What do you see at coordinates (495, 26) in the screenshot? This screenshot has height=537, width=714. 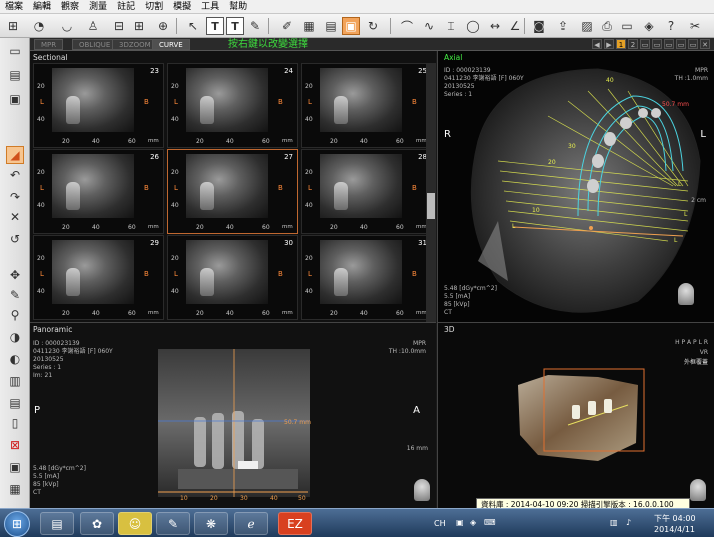 I see `measure-icon: ↔` at bounding box center [495, 26].